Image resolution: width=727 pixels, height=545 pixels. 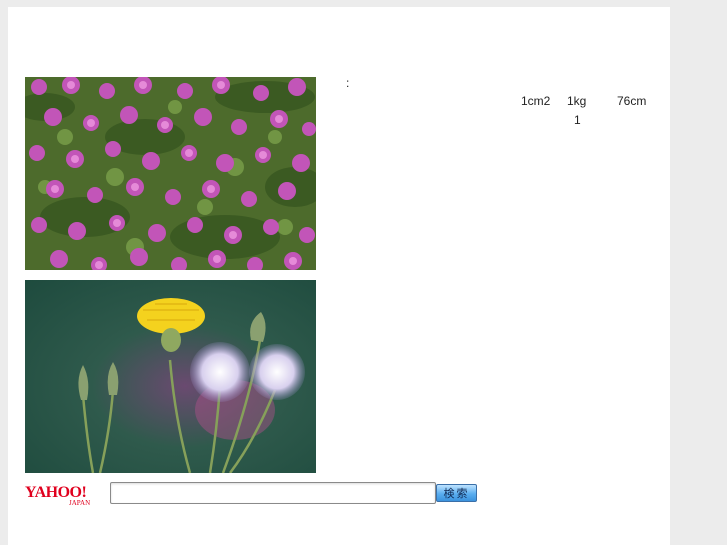 What do you see at coordinates (348, 83) in the screenshot?
I see `colon-text: :` at bounding box center [348, 83].